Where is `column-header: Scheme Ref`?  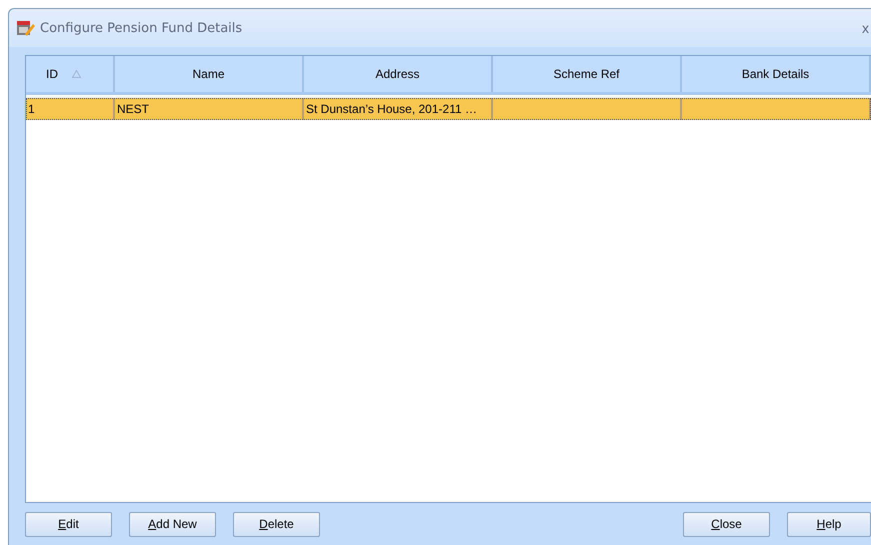
column-header: Scheme Ref is located at coordinates (587, 74).